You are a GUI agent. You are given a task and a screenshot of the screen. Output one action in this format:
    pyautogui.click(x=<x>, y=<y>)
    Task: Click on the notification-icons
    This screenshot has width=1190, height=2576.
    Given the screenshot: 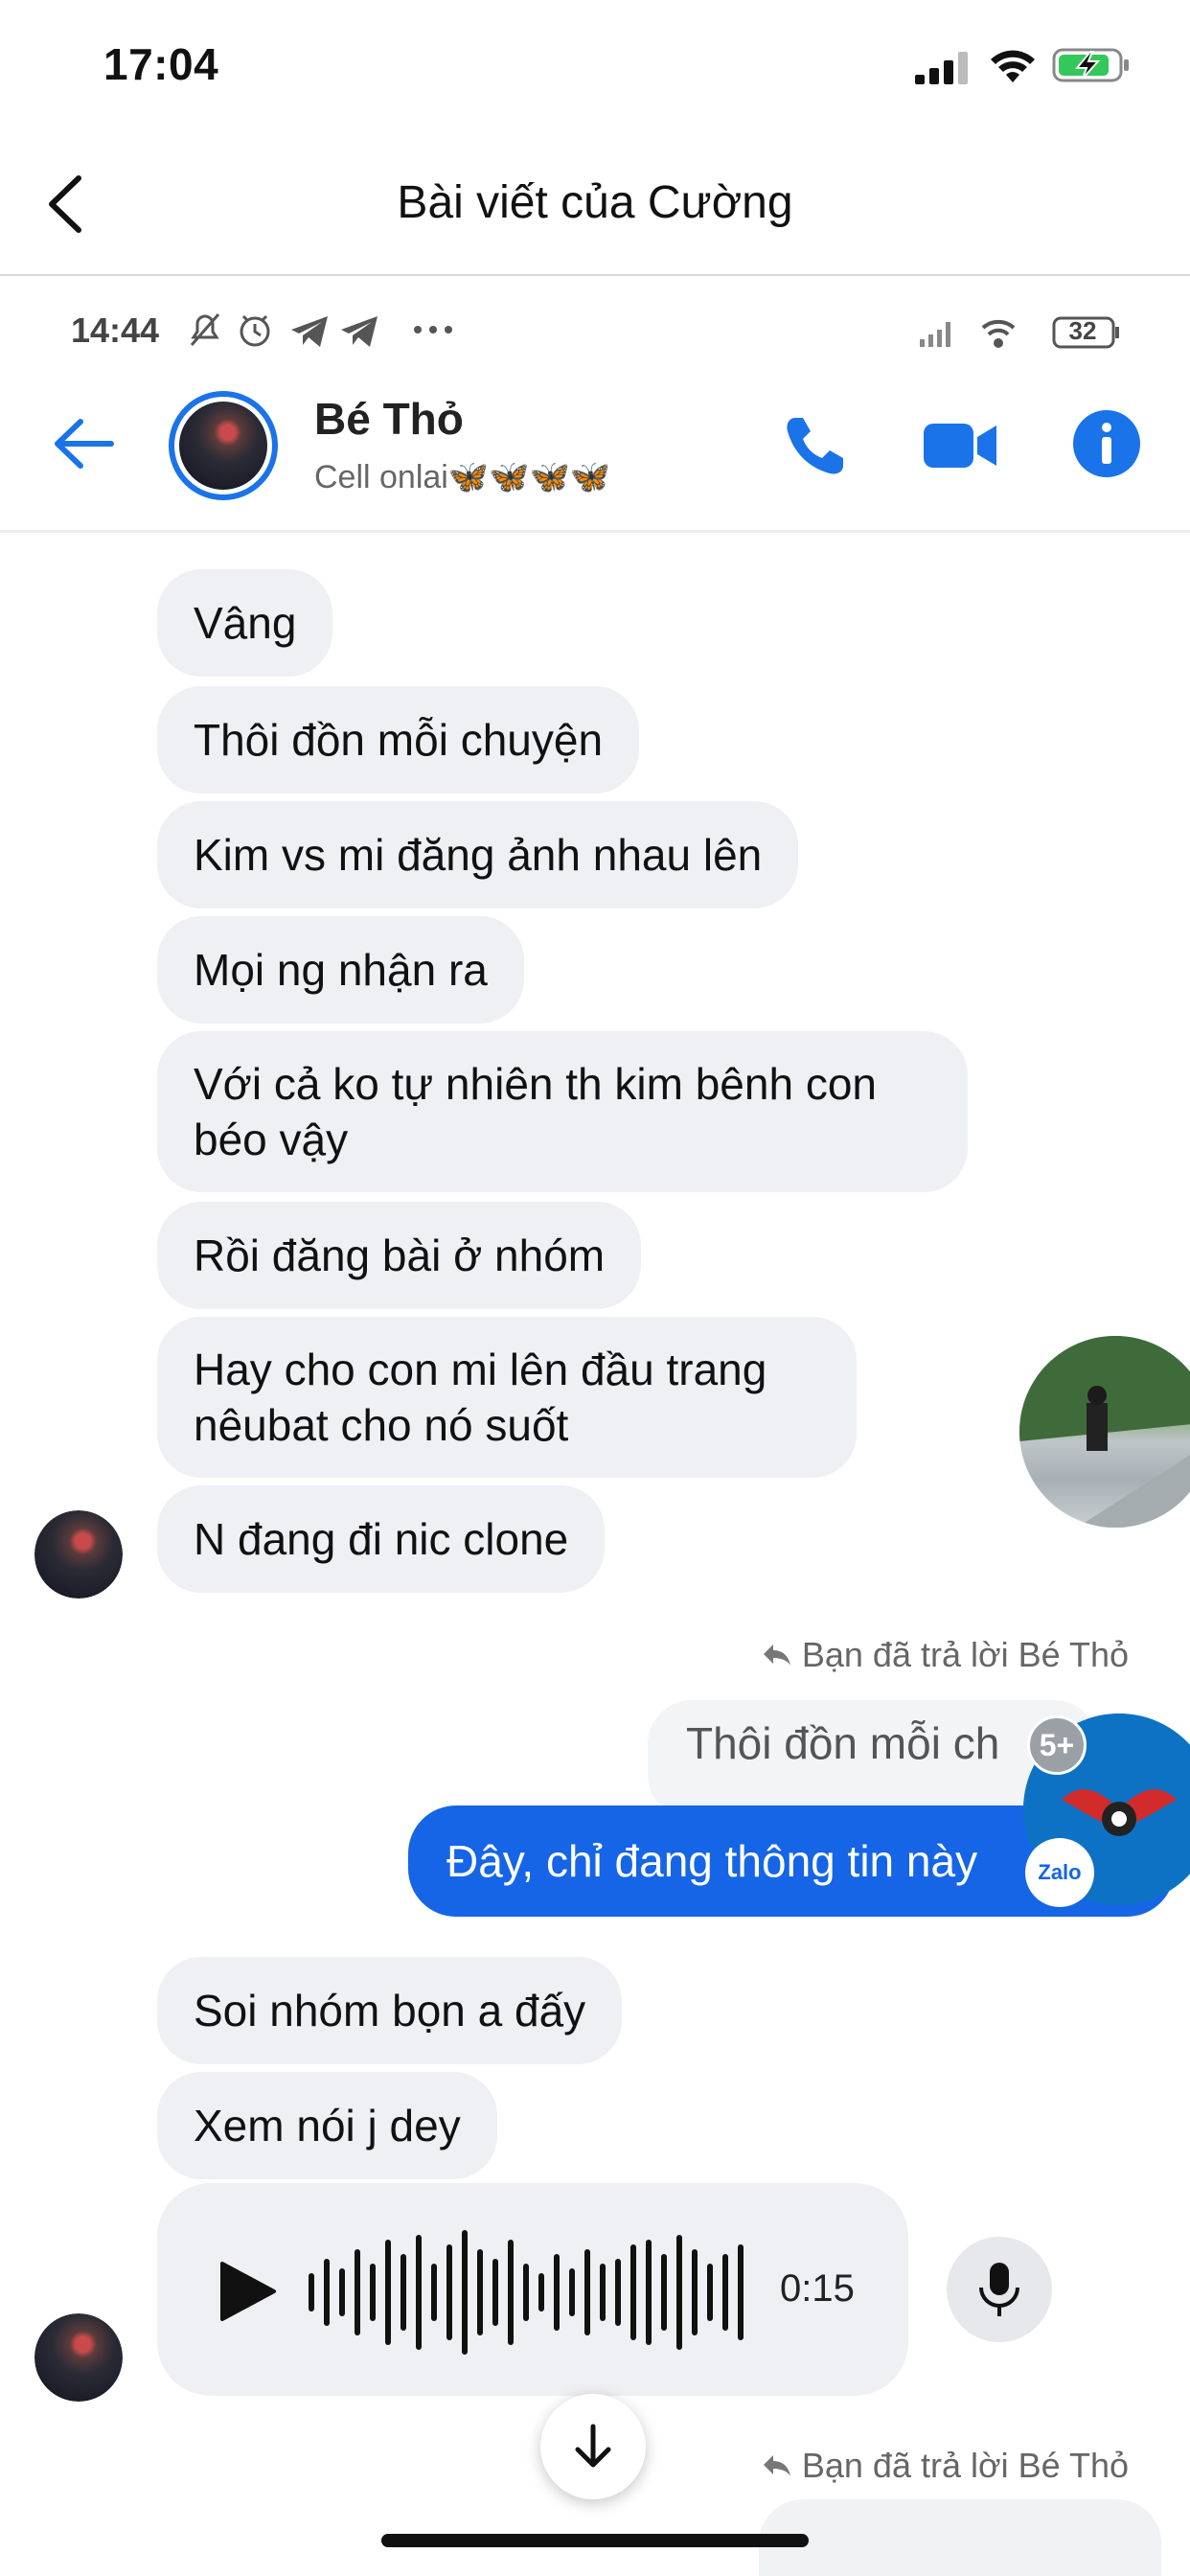 What is the action you would take?
    pyautogui.click(x=321, y=330)
    